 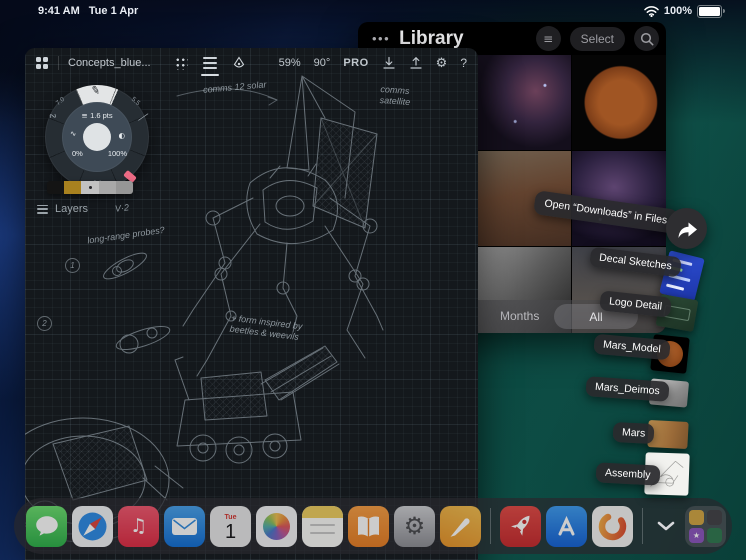 I want to click on compass-icon, so click(x=92, y=526).